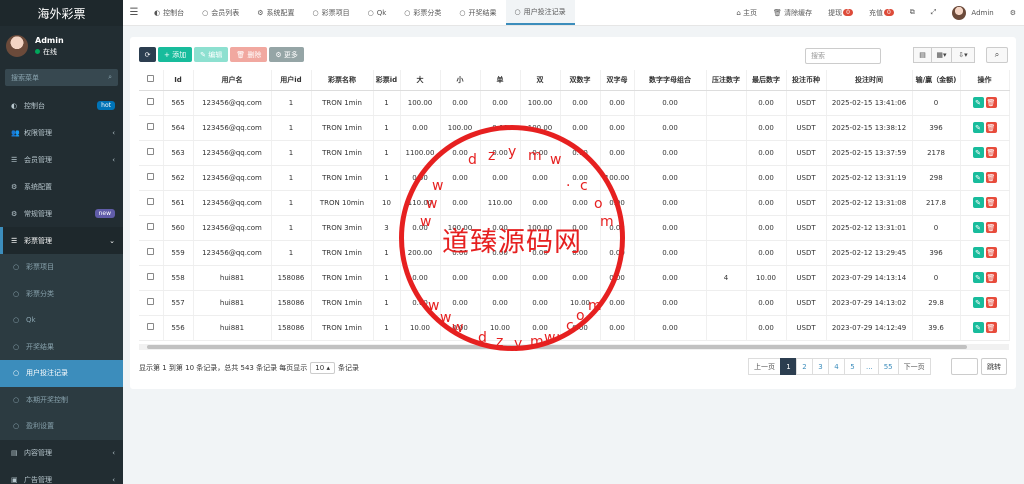 Image resolution: width=1024 pixels, height=484 pixels. What do you see at coordinates (941, 55) in the screenshot?
I see `columns-icon: ▦▾` at bounding box center [941, 55].